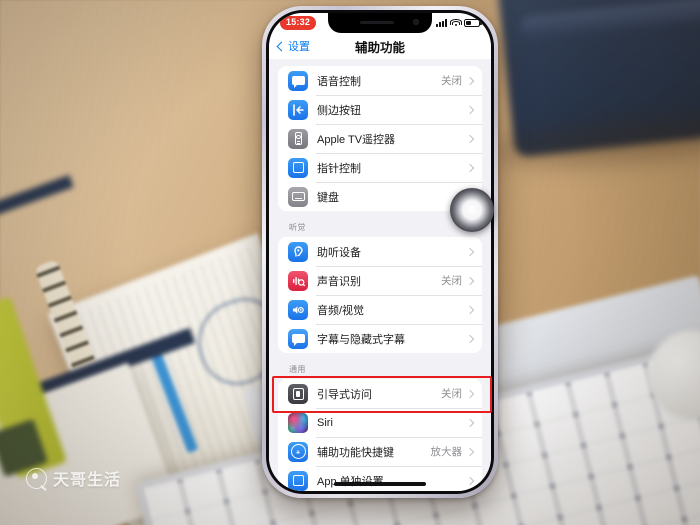 Image resolution: width=700 pixels, height=525 pixels. What do you see at coordinates (298, 167) in the screenshot?
I see `pointer-control-icon` at bounding box center [298, 167].